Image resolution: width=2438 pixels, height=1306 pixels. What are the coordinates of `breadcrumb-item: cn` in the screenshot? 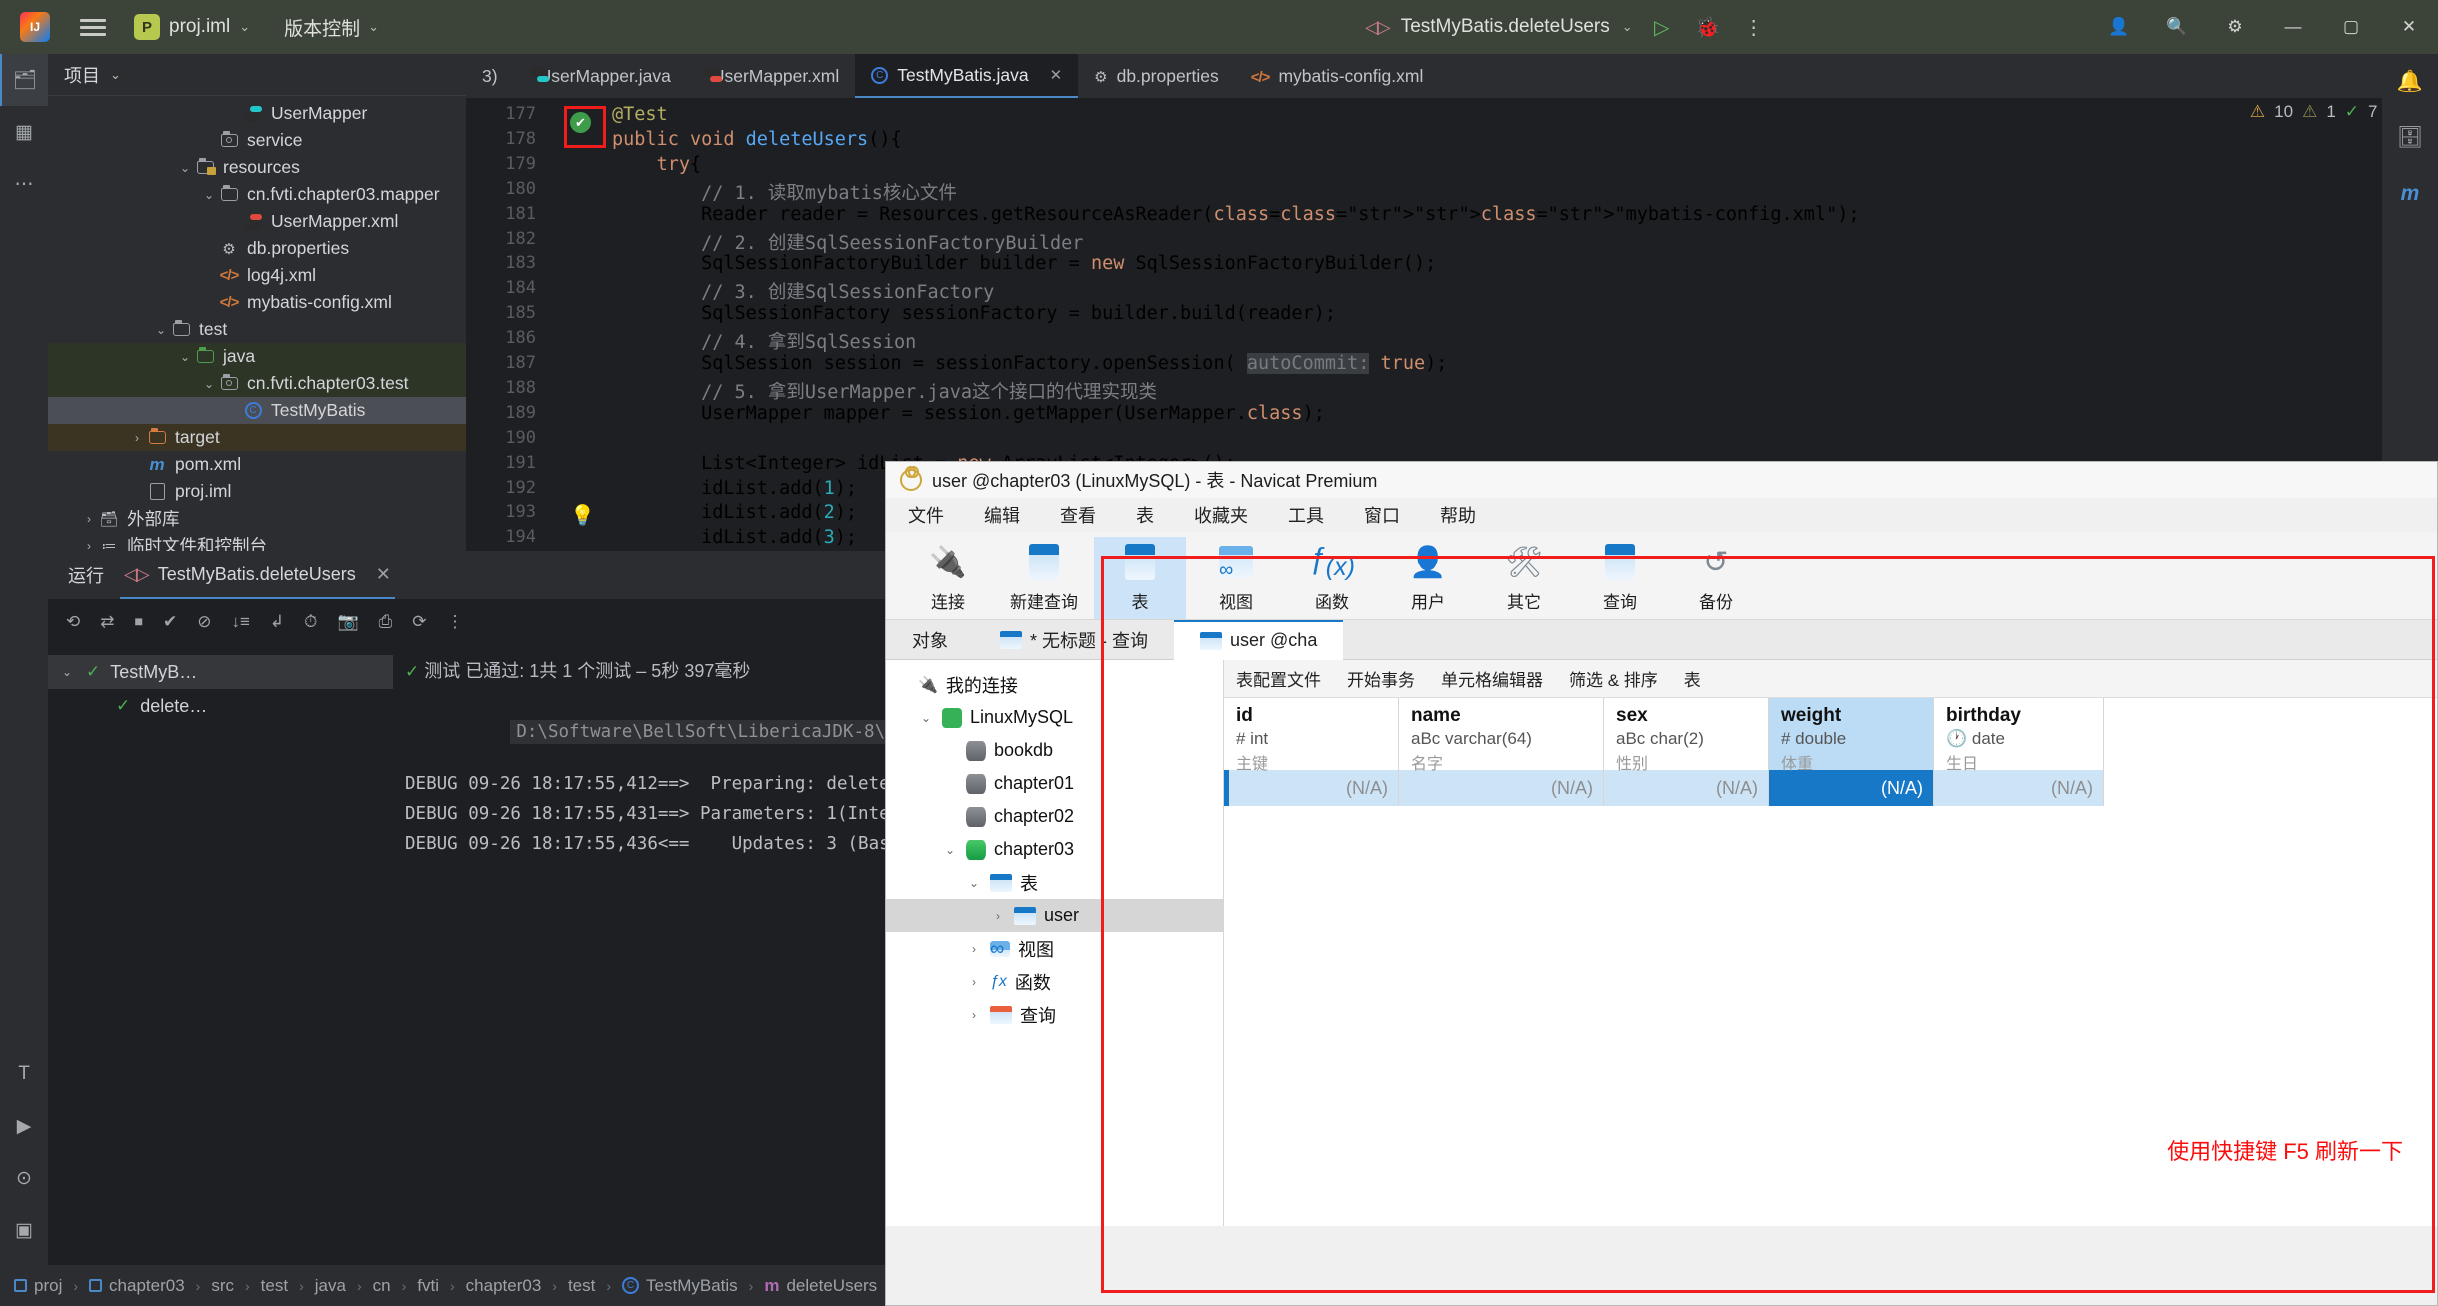 It's located at (382, 1286).